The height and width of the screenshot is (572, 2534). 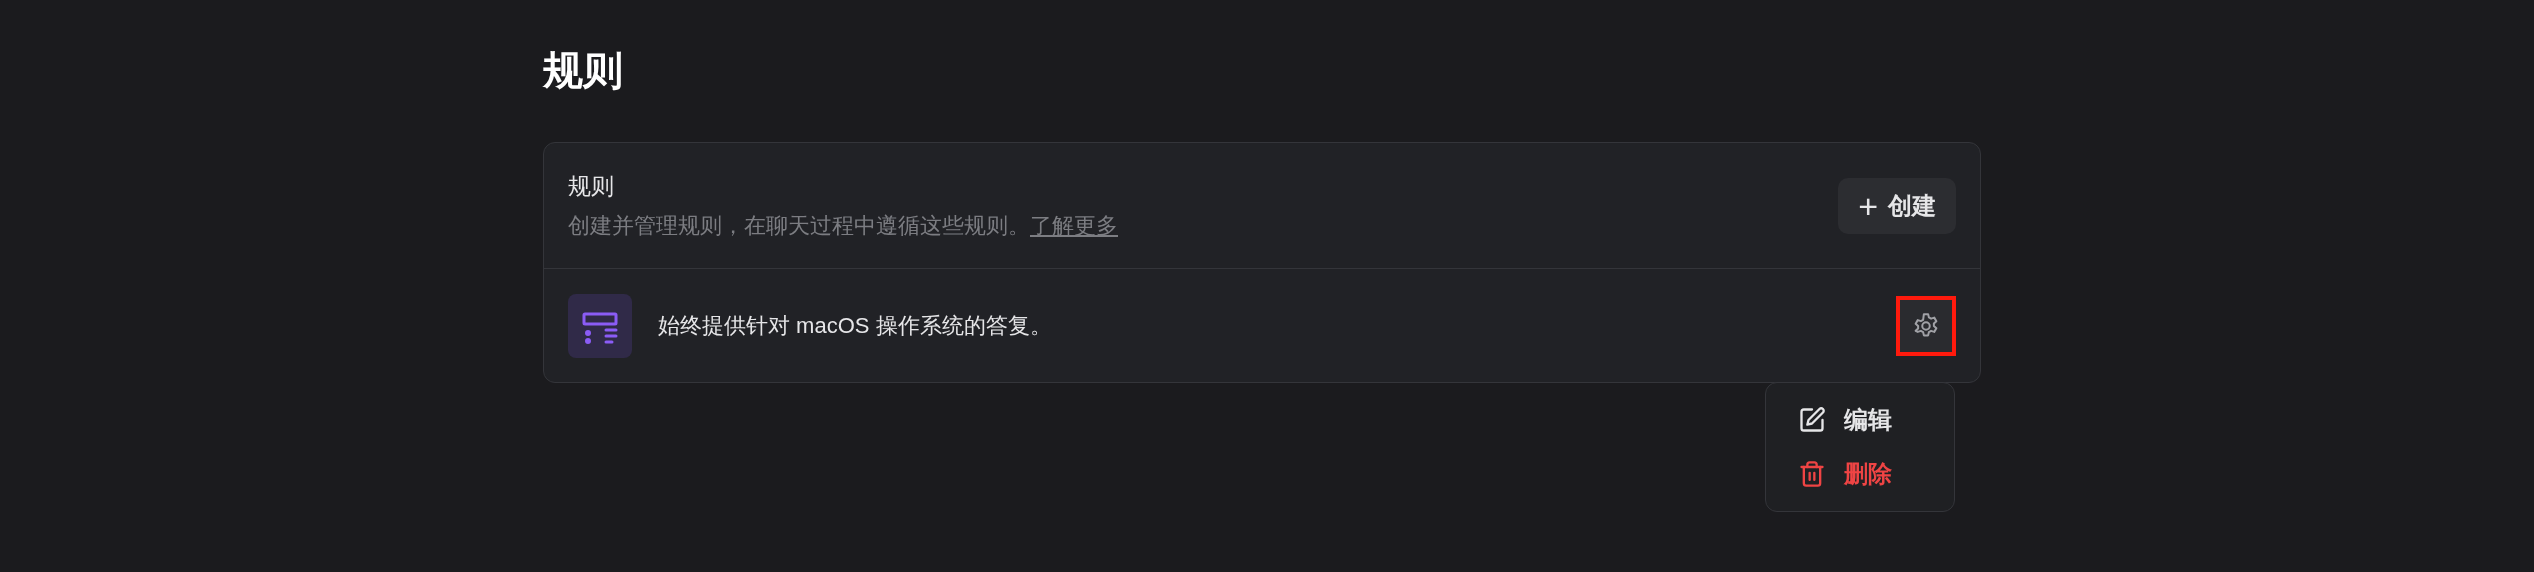 I want to click on learn-more-link: 了解更多, so click(x=1074, y=226).